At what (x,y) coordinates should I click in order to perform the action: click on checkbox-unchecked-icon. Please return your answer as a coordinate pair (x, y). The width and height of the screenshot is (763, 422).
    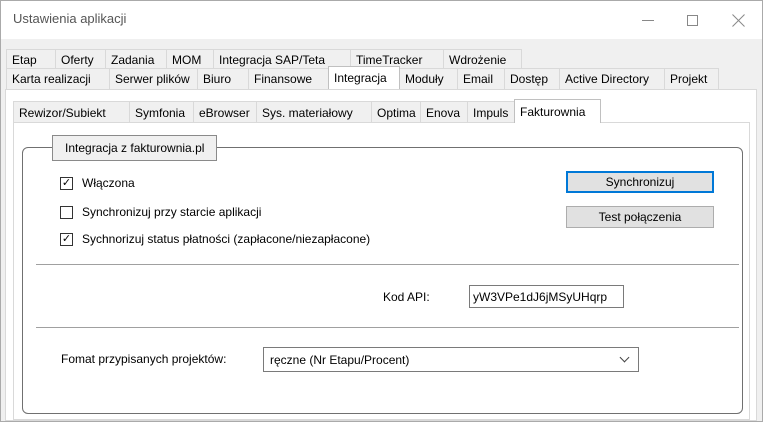
    Looking at the image, I should click on (66, 212).